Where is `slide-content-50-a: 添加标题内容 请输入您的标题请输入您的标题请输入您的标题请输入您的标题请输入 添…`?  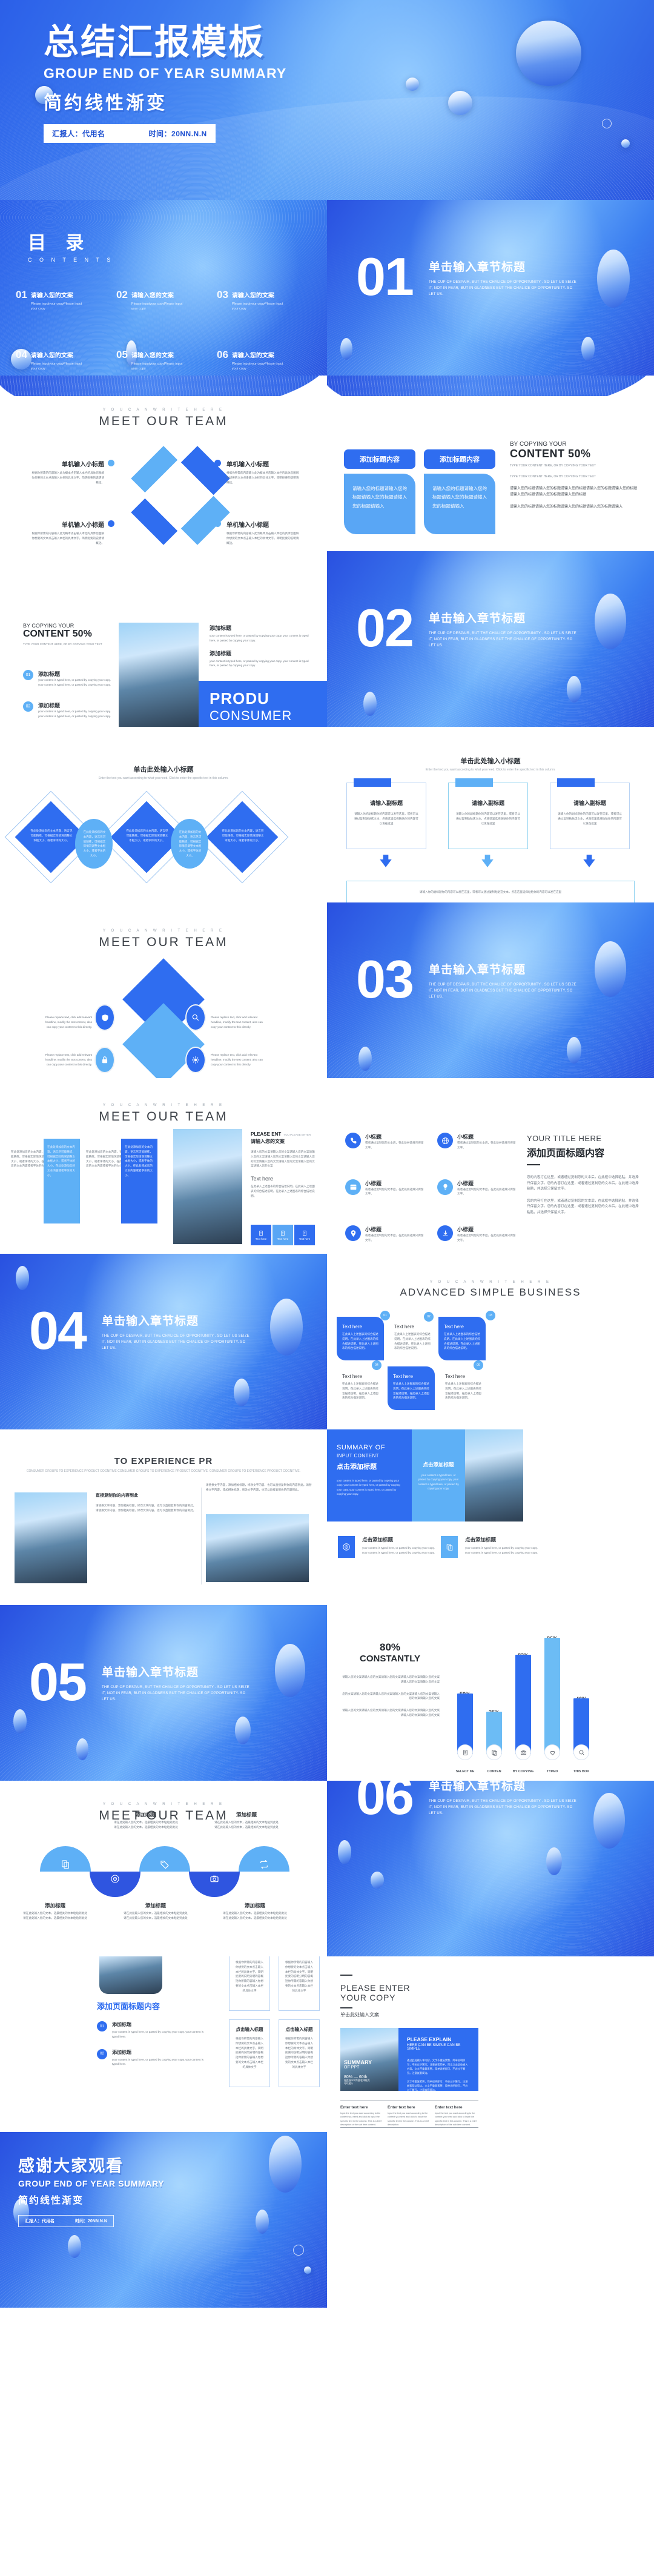
slide-content-50-a: 添加标题内容 请输入您的标题请输入您的标题请输入您的标题请输入您的标题请输入 添… is located at coordinates (490, 463).